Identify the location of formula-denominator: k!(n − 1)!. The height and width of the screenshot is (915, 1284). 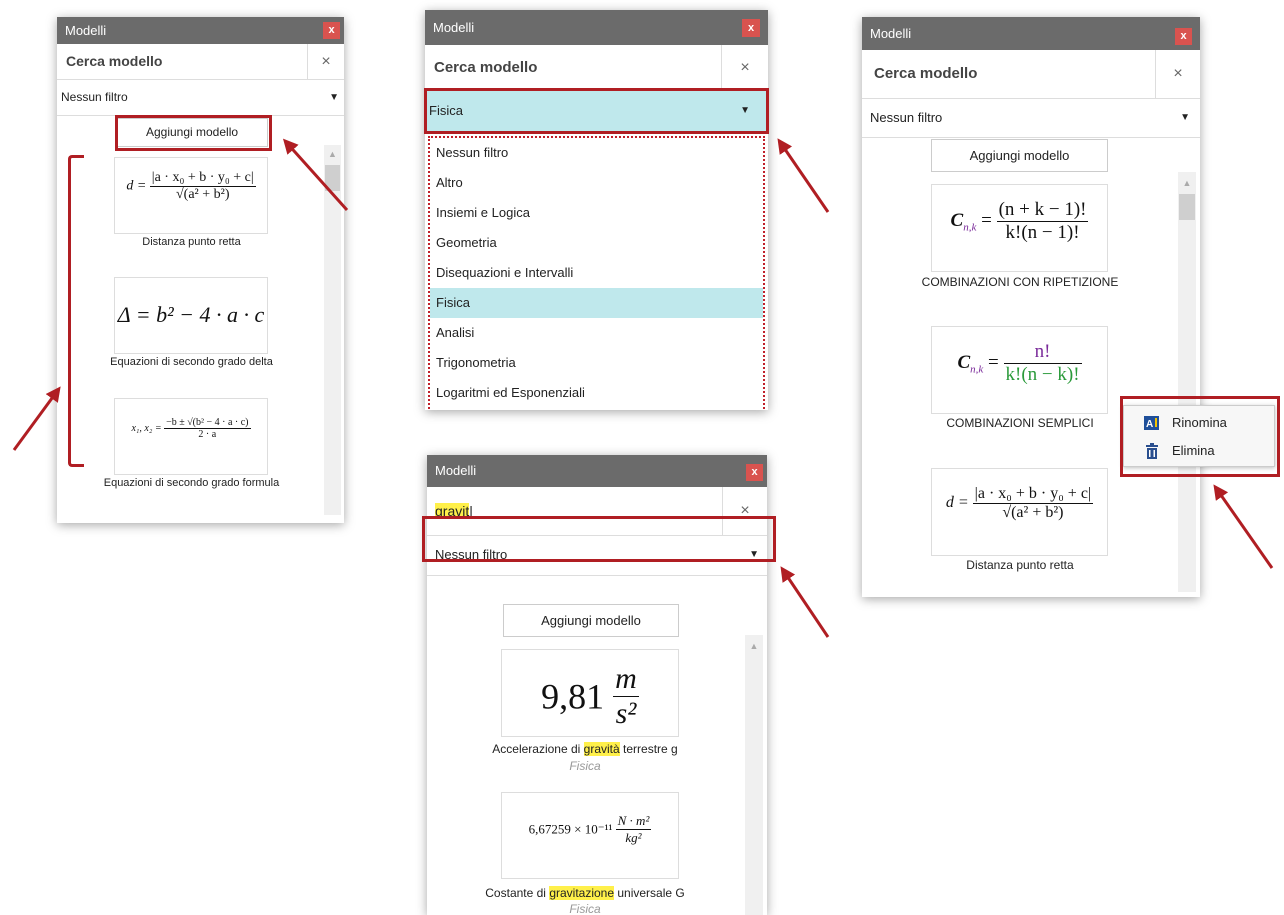
(1042, 232).